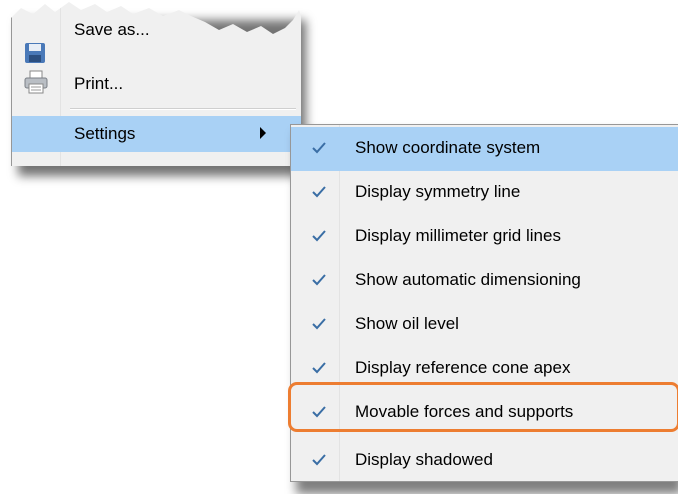  What do you see at coordinates (424, 459) in the screenshot?
I see `menu-item-label: Display shadowed` at bounding box center [424, 459].